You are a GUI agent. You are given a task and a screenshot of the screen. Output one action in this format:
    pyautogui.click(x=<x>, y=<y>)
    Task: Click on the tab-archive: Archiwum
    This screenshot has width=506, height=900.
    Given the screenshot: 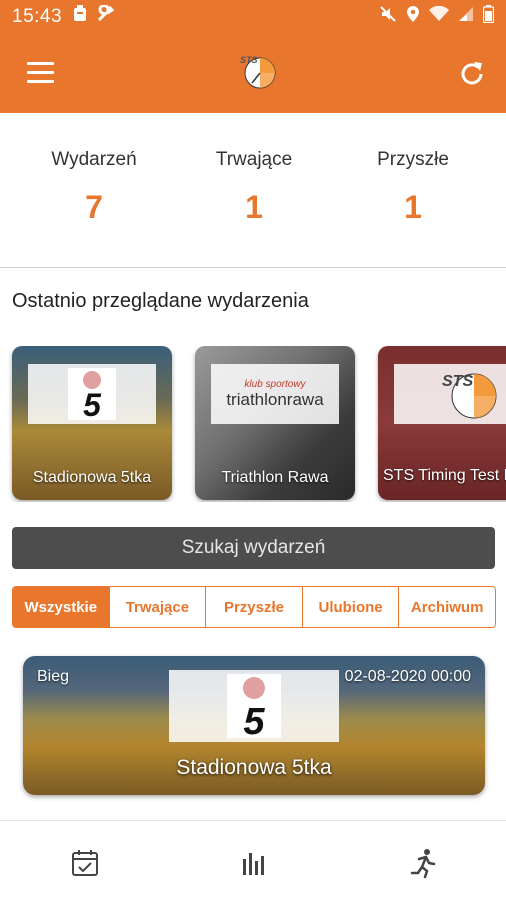 What is the action you would take?
    pyautogui.click(x=447, y=607)
    